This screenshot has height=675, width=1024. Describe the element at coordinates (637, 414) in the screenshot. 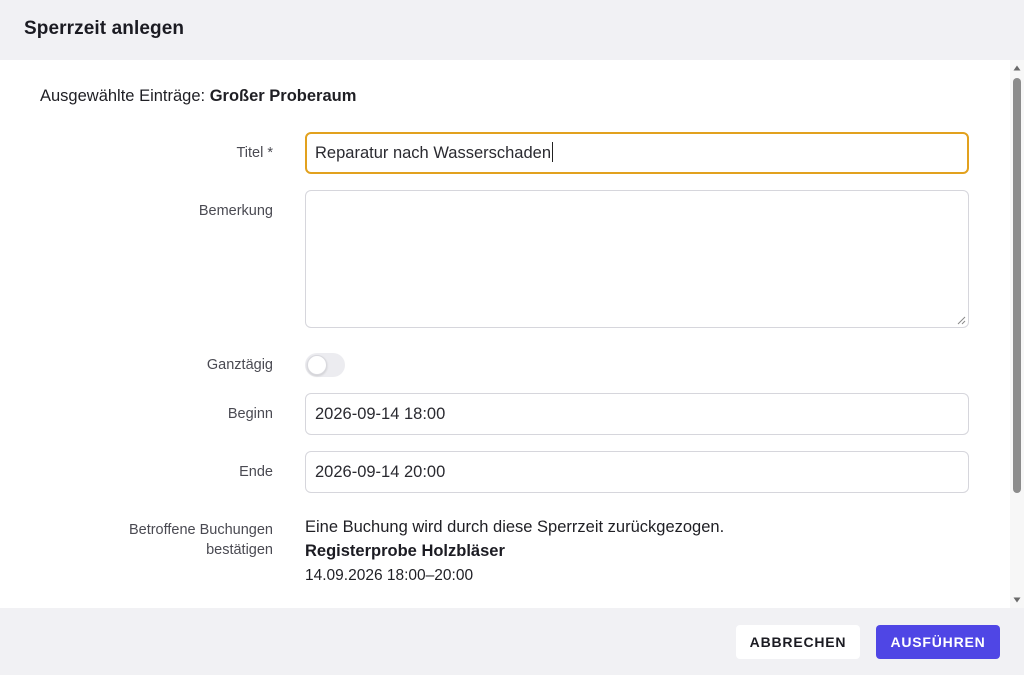

I see `start-input: 2026-09-14 18:00` at that location.